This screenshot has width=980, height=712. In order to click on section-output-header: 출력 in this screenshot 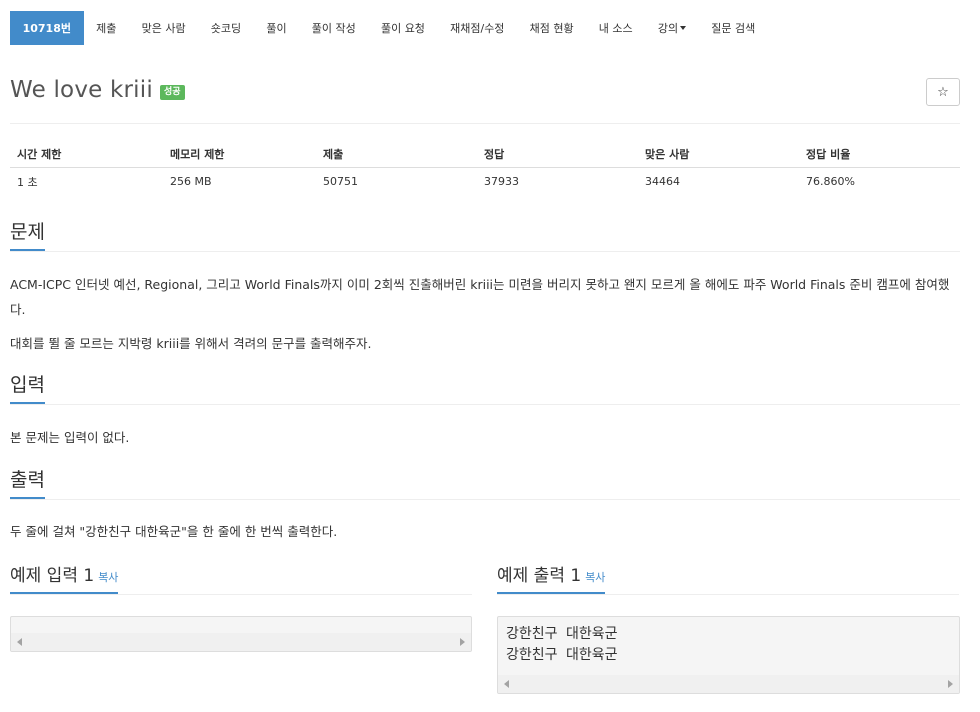, I will do `click(485, 484)`.